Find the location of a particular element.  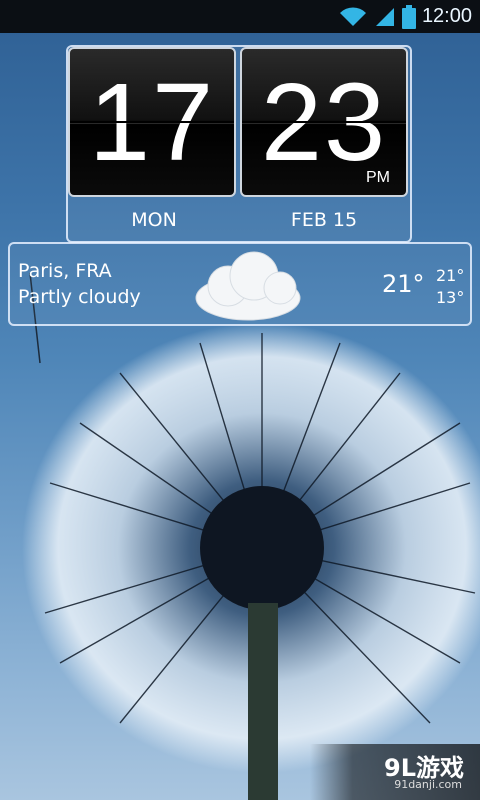

flip-hours: 17 is located at coordinates (152, 122).